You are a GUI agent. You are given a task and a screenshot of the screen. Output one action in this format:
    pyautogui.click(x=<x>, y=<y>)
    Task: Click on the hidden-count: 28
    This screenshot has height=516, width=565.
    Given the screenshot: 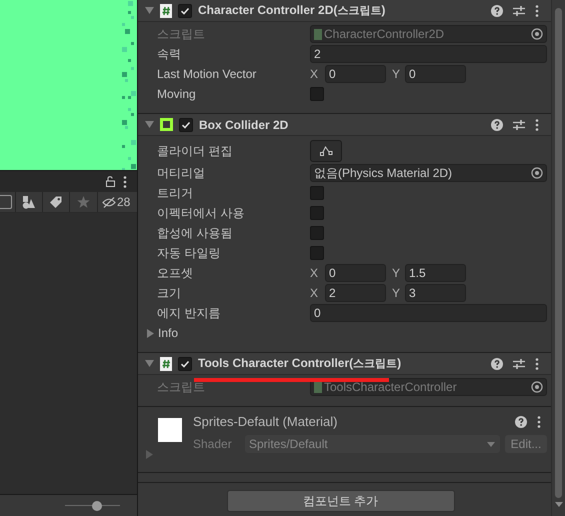 What is the action you would take?
    pyautogui.click(x=123, y=202)
    